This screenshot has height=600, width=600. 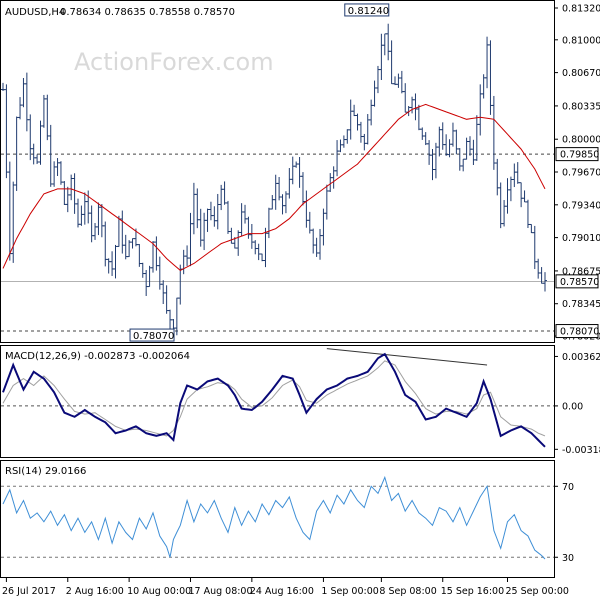 What do you see at coordinates (581, 40) in the screenshot?
I see `price-tick-label: 0.81000` at bounding box center [581, 40].